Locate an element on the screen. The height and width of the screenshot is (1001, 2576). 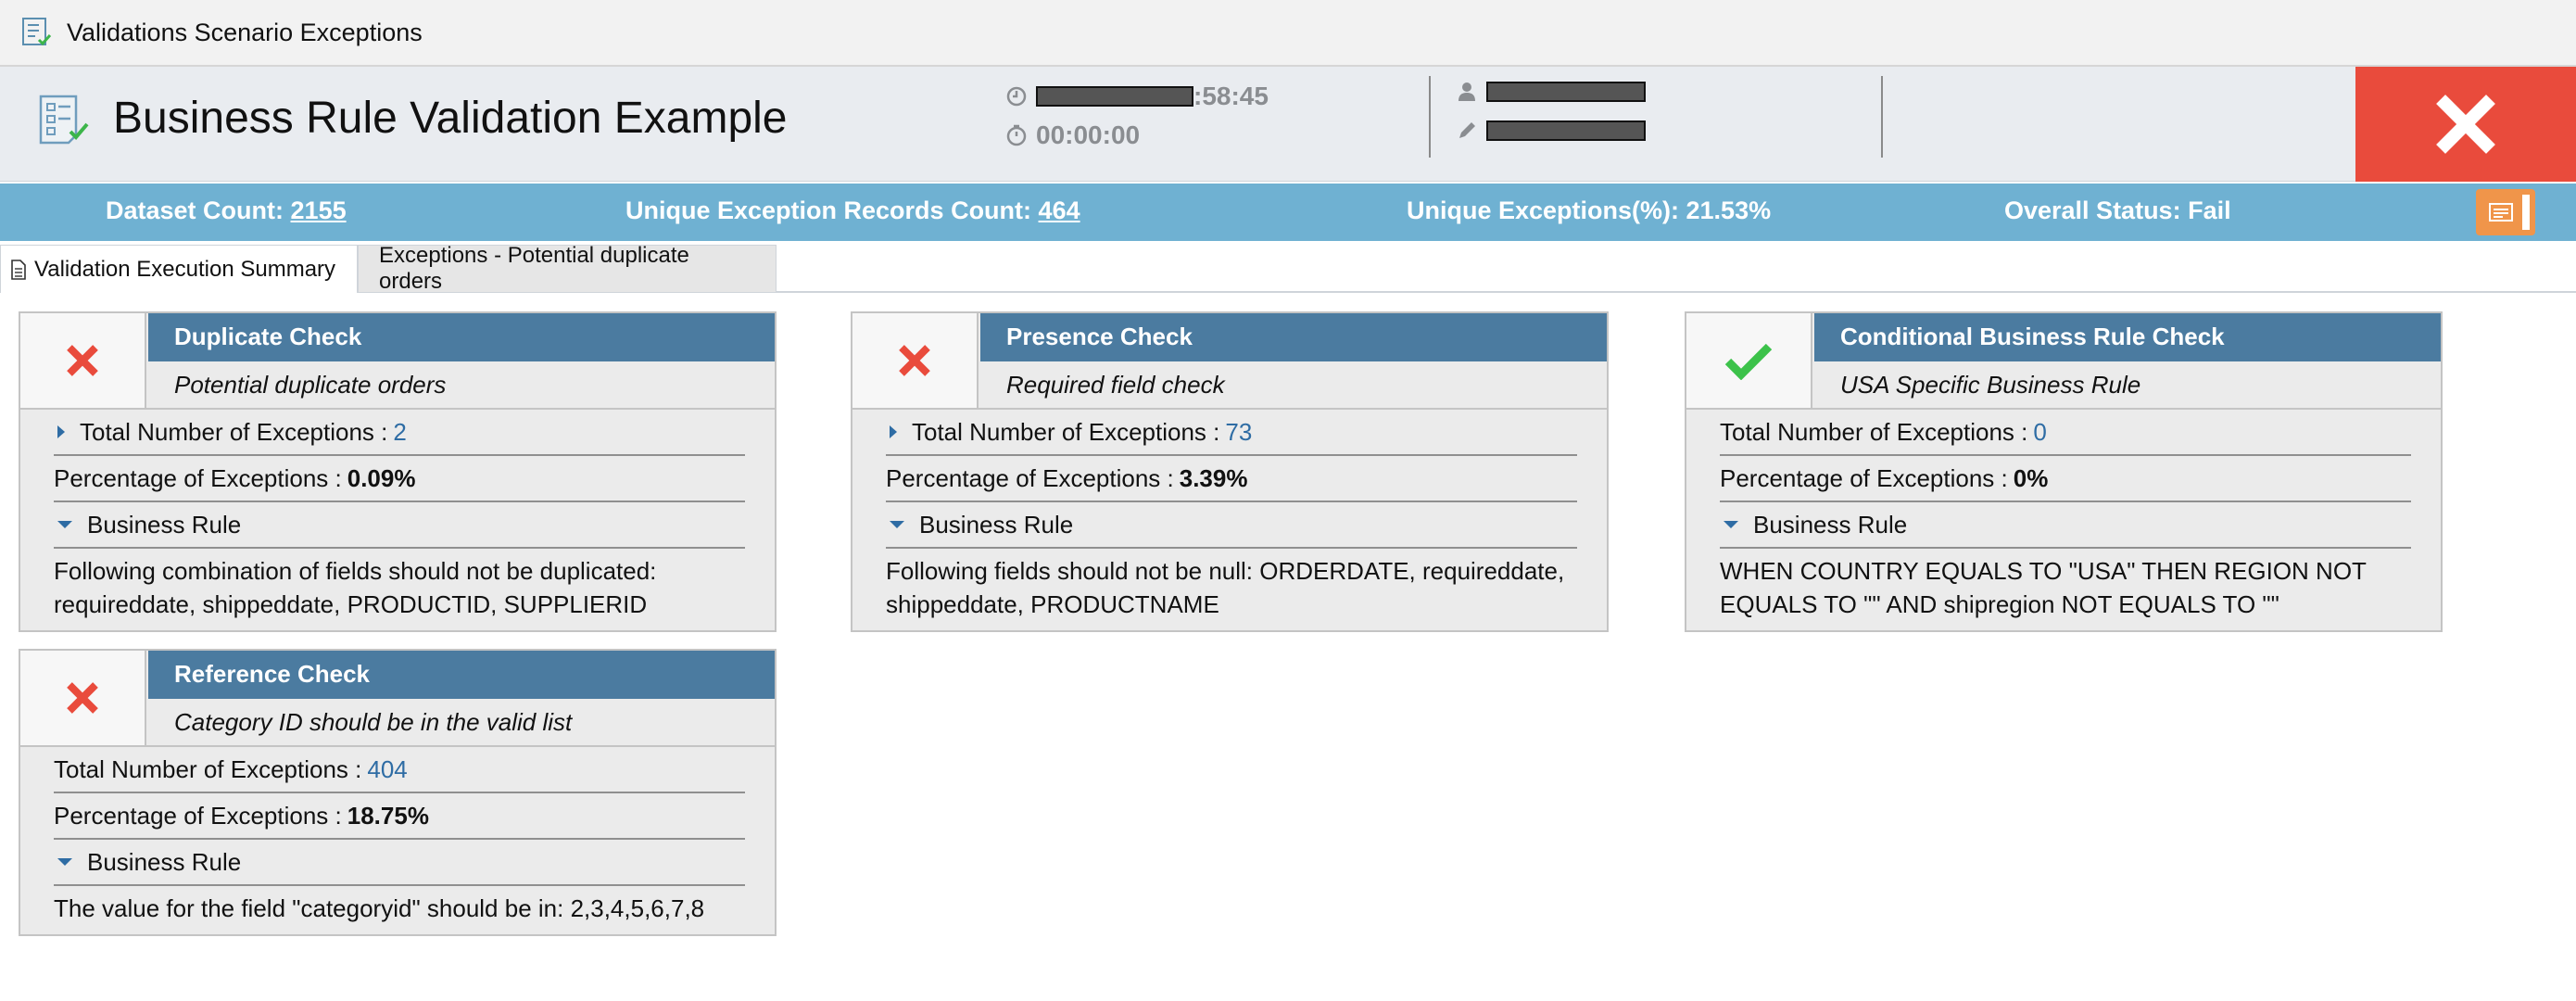
redacted-date is located at coordinates (1114, 97).